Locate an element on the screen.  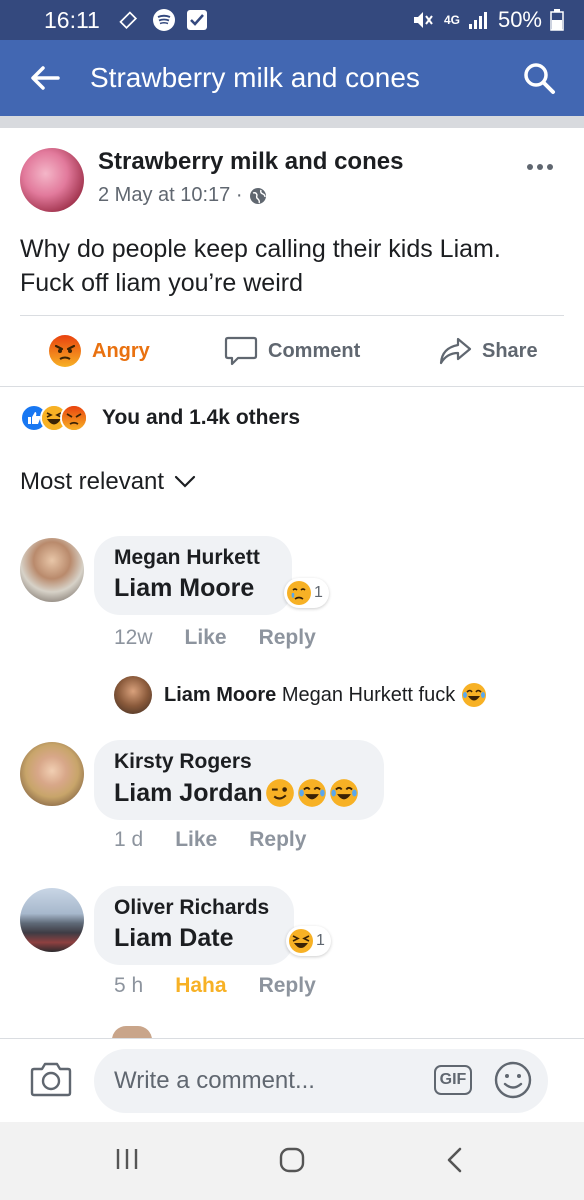
more-dots-icon is located at coordinates (540, 167).